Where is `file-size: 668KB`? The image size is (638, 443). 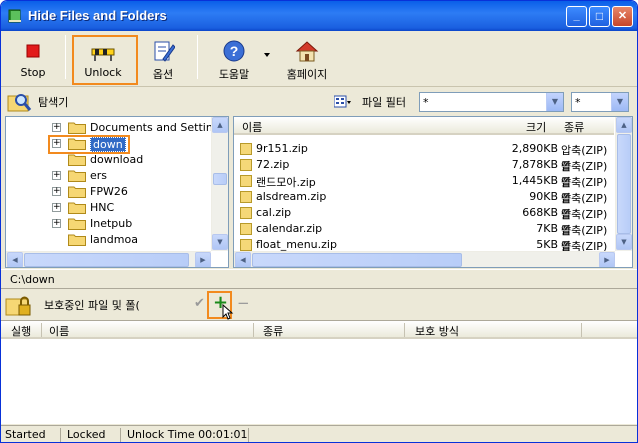 file-size: 668KB is located at coordinates (540, 212).